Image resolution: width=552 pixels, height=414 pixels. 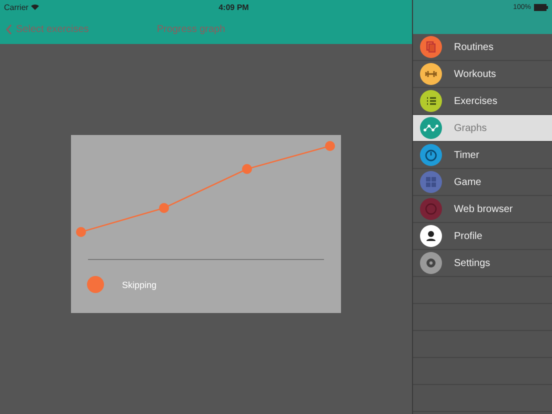 What do you see at coordinates (482, 236) in the screenshot?
I see `menu-item: Profile` at bounding box center [482, 236].